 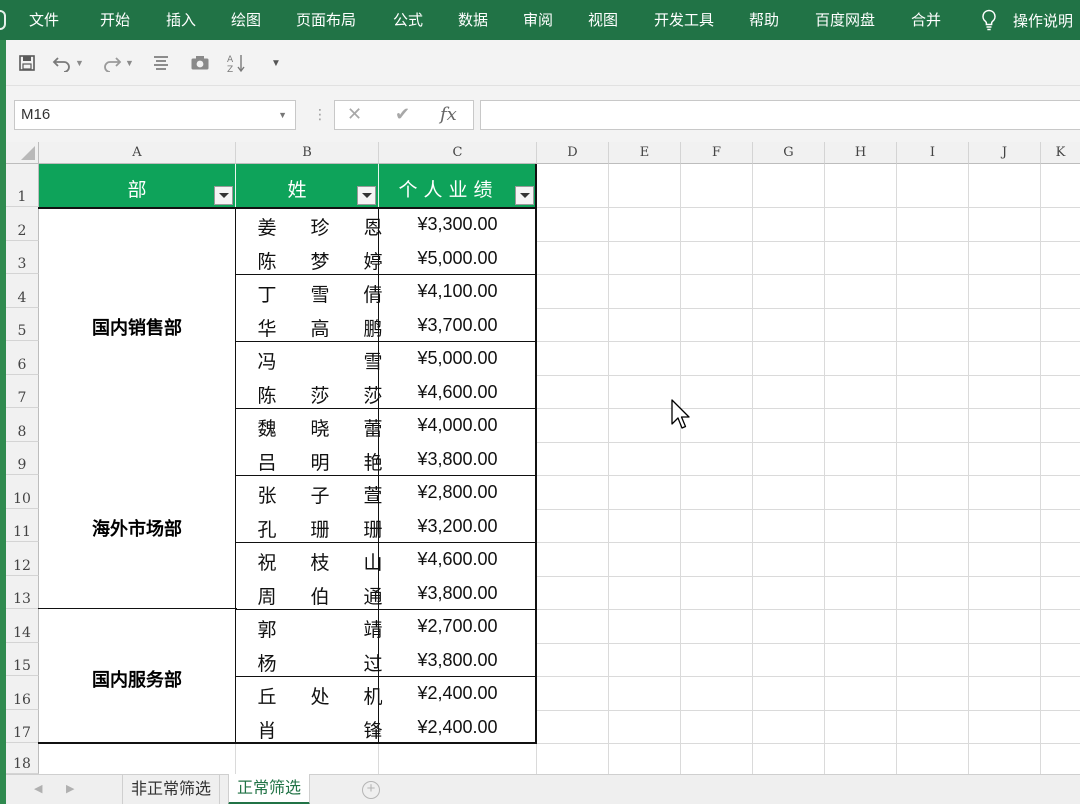 I want to click on name-box-dropdown-icon: ▼, so click(x=282, y=115).